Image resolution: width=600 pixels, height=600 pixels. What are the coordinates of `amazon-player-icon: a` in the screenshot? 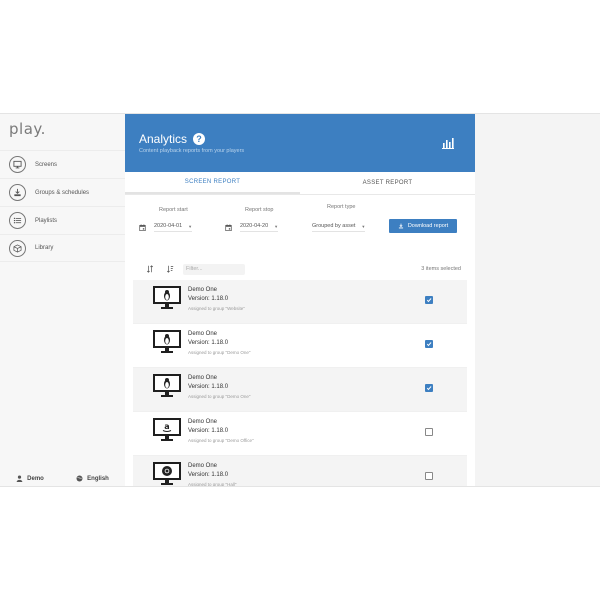 It's located at (167, 429).